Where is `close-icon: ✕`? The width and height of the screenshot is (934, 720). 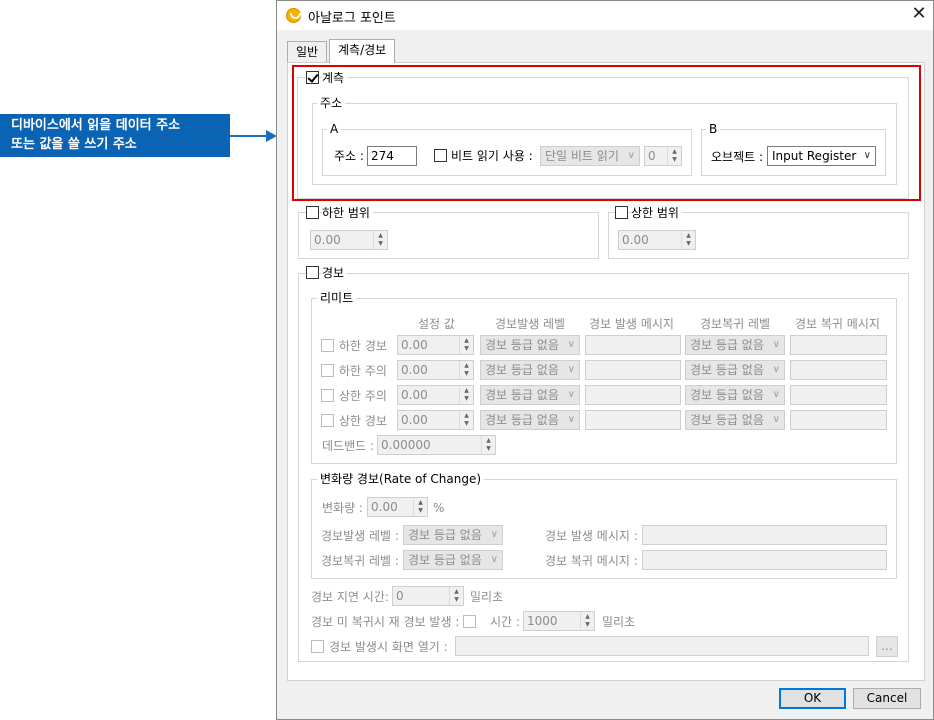 close-icon: ✕ is located at coordinates (919, 14).